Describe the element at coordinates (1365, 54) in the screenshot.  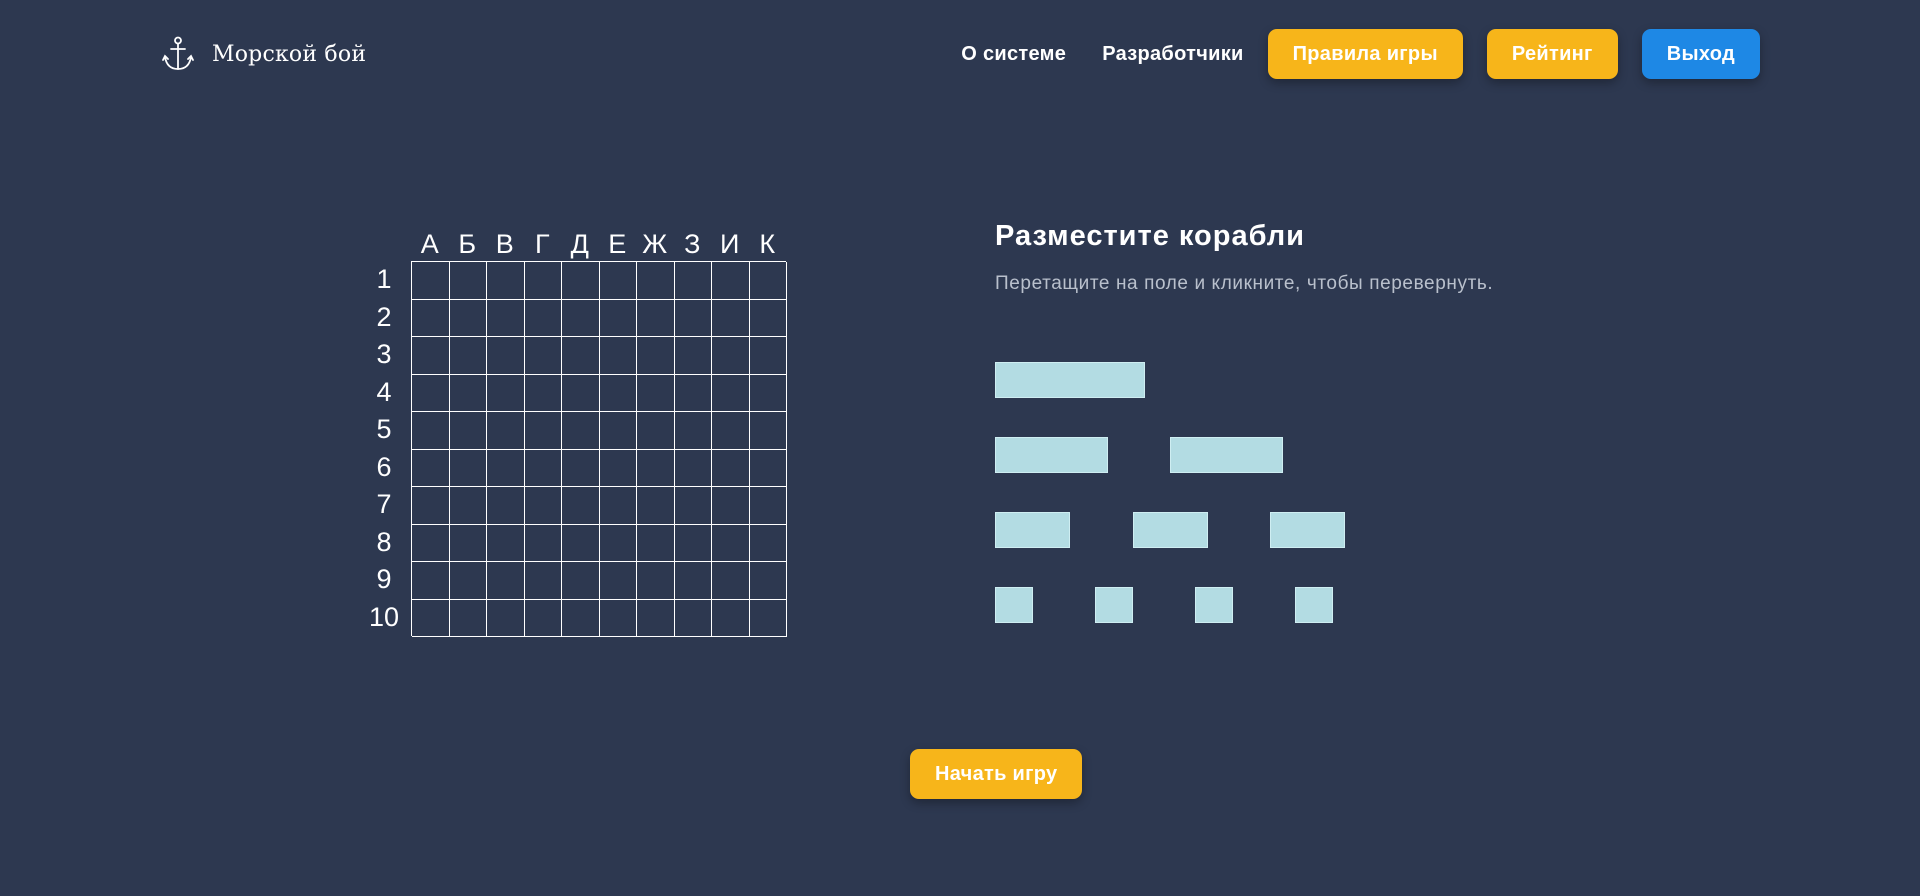
I see `rules-button: Правила игры` at that location.